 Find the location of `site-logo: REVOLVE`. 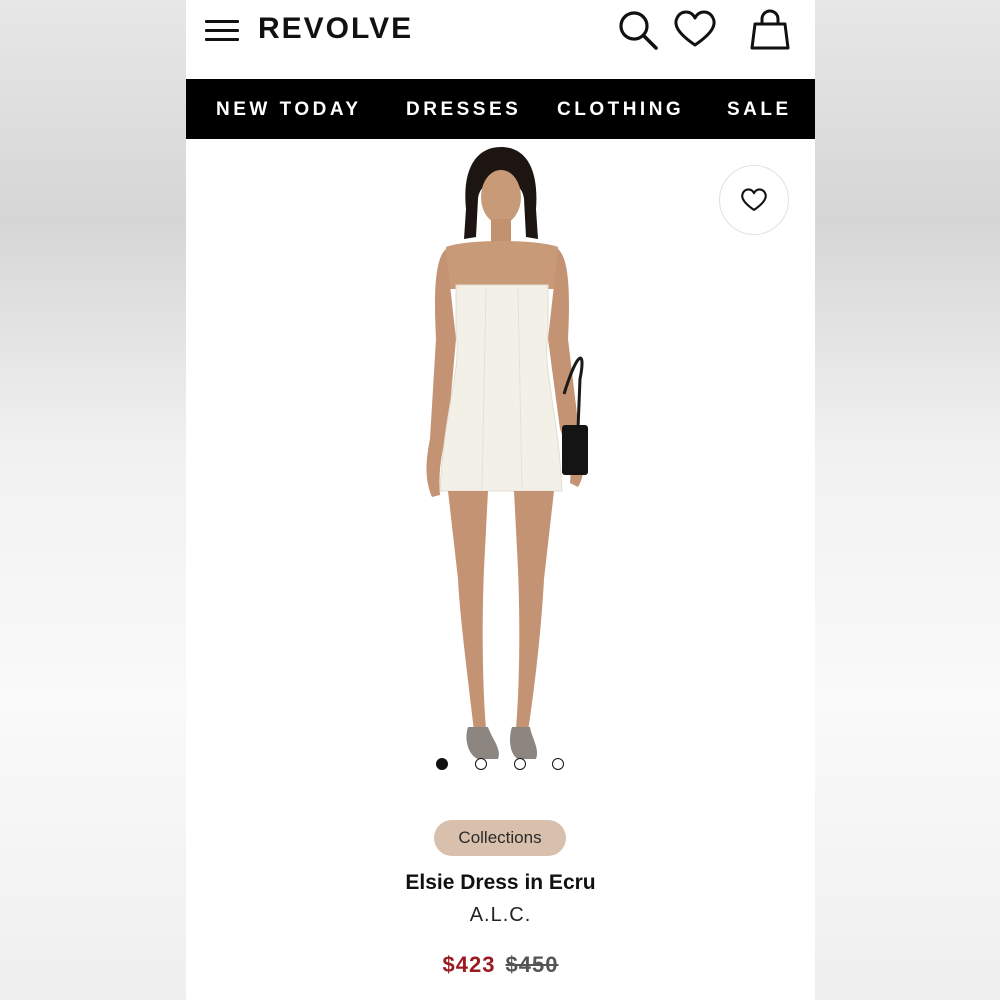

site-logo: REVOLVE is located at coordinates (335, 29).